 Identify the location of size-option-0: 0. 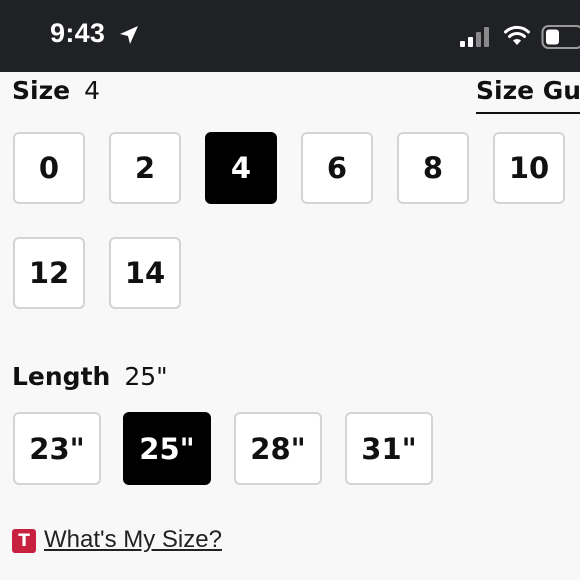
(49, 168).